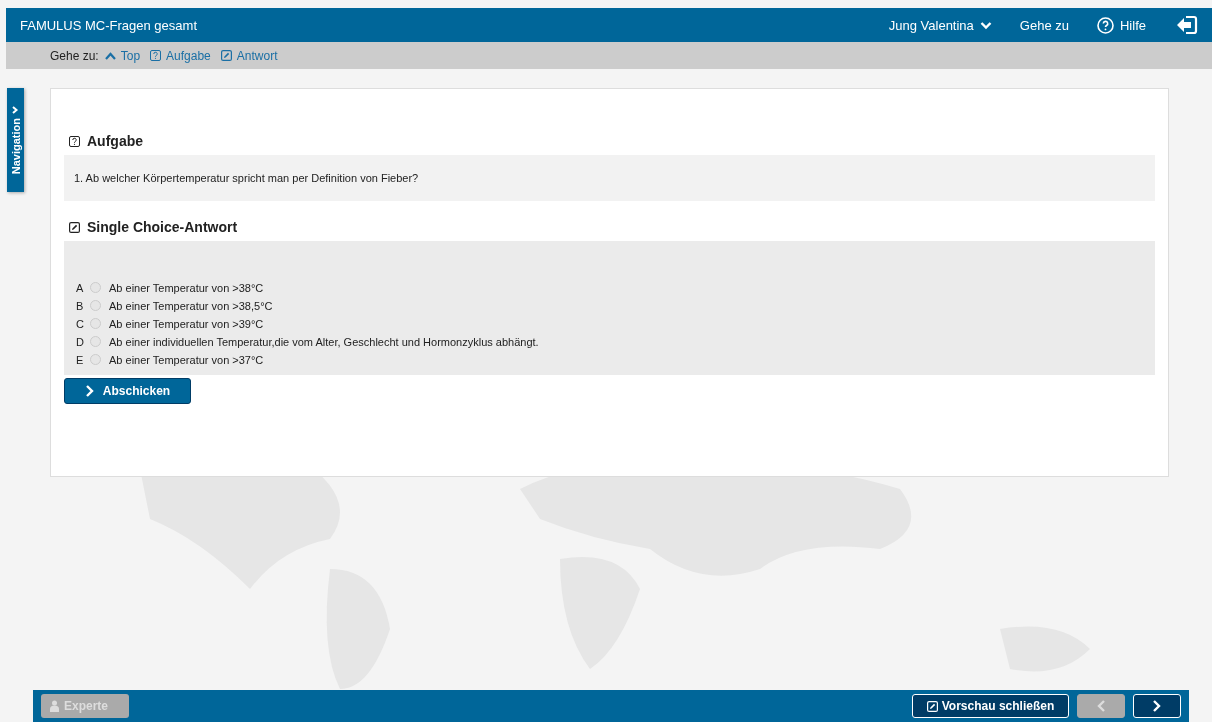 This screenshot has height=722, width=1212. I want to click on next-button, so click(1157, 706).